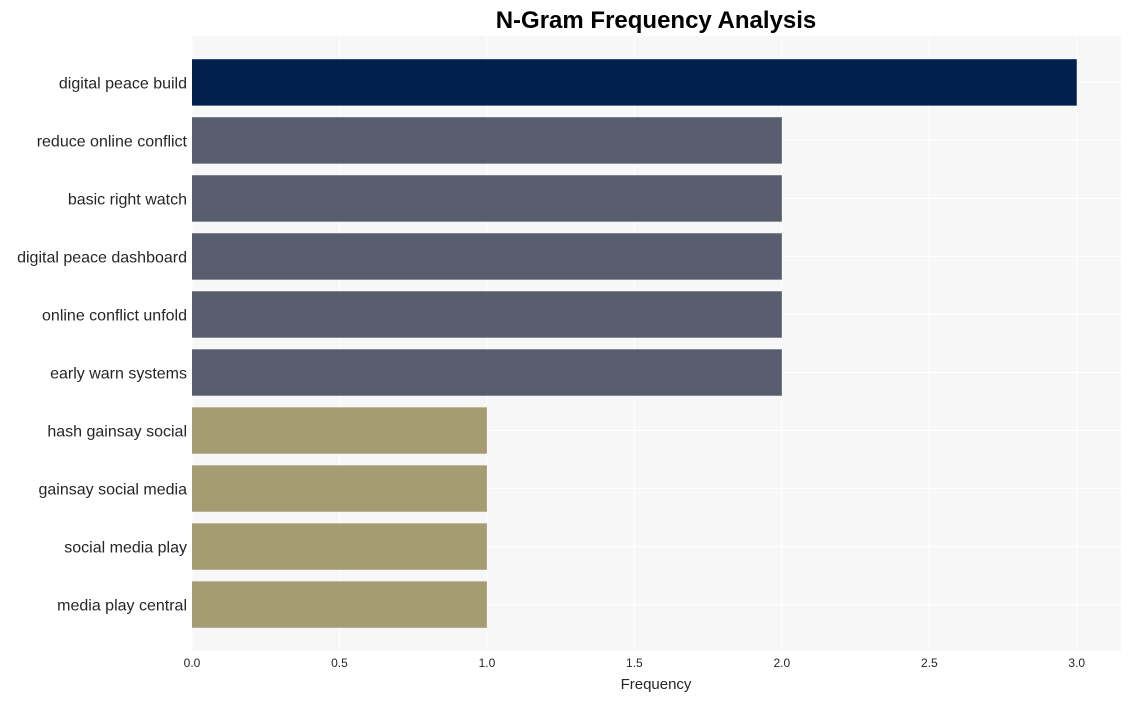  I want to click on y-tick-label: online conflict unfold, so click(114, 315).